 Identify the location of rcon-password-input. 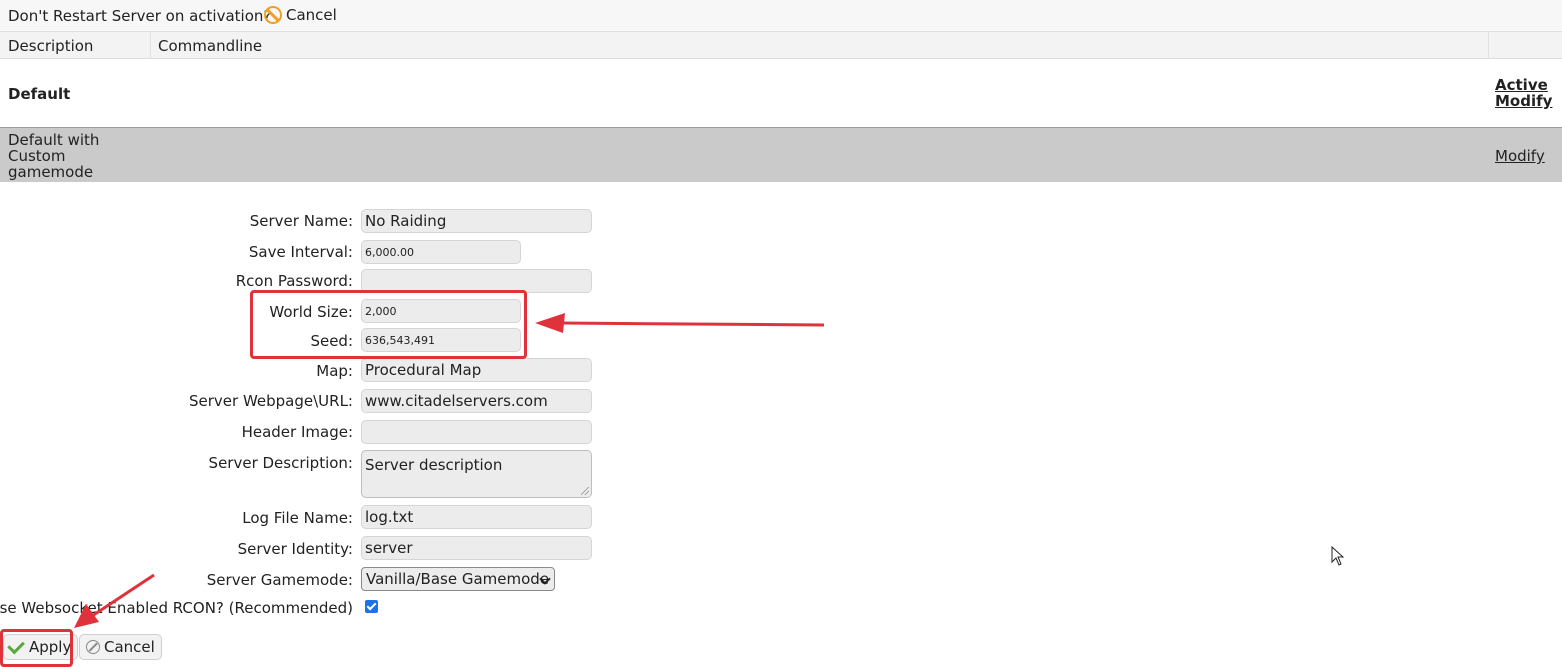
(476, 281).